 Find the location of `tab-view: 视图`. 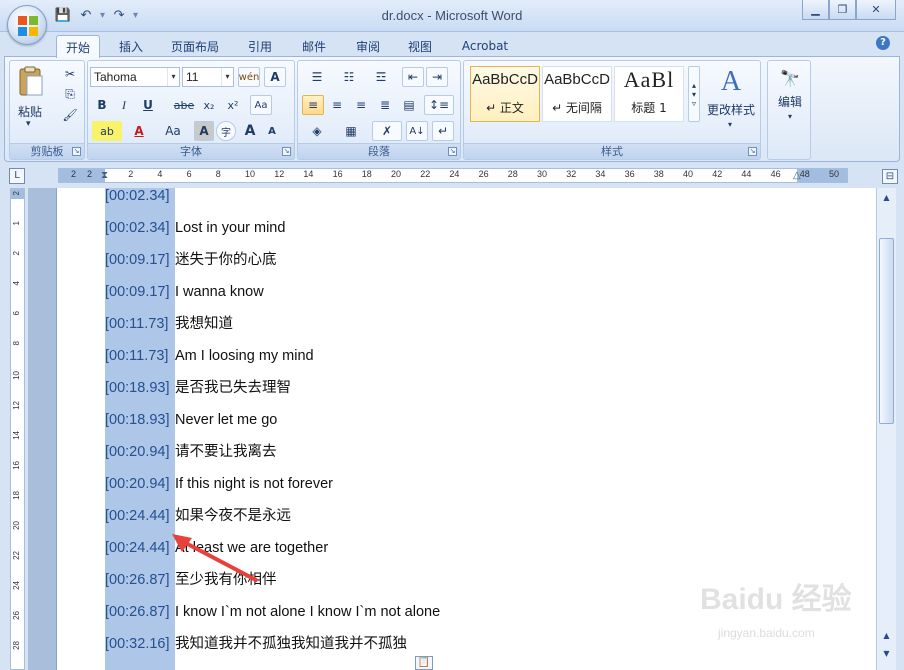

tab-view: 视图 is located at coordinates (420, 46).